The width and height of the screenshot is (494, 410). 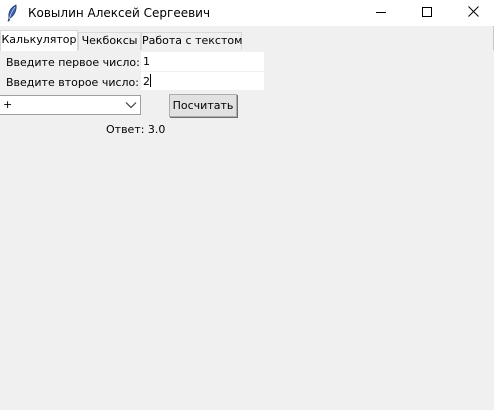 What do you see at coordinates (8, 104) in the screenshot?
I see `operation-value: +` at bounding box center [8, 104].